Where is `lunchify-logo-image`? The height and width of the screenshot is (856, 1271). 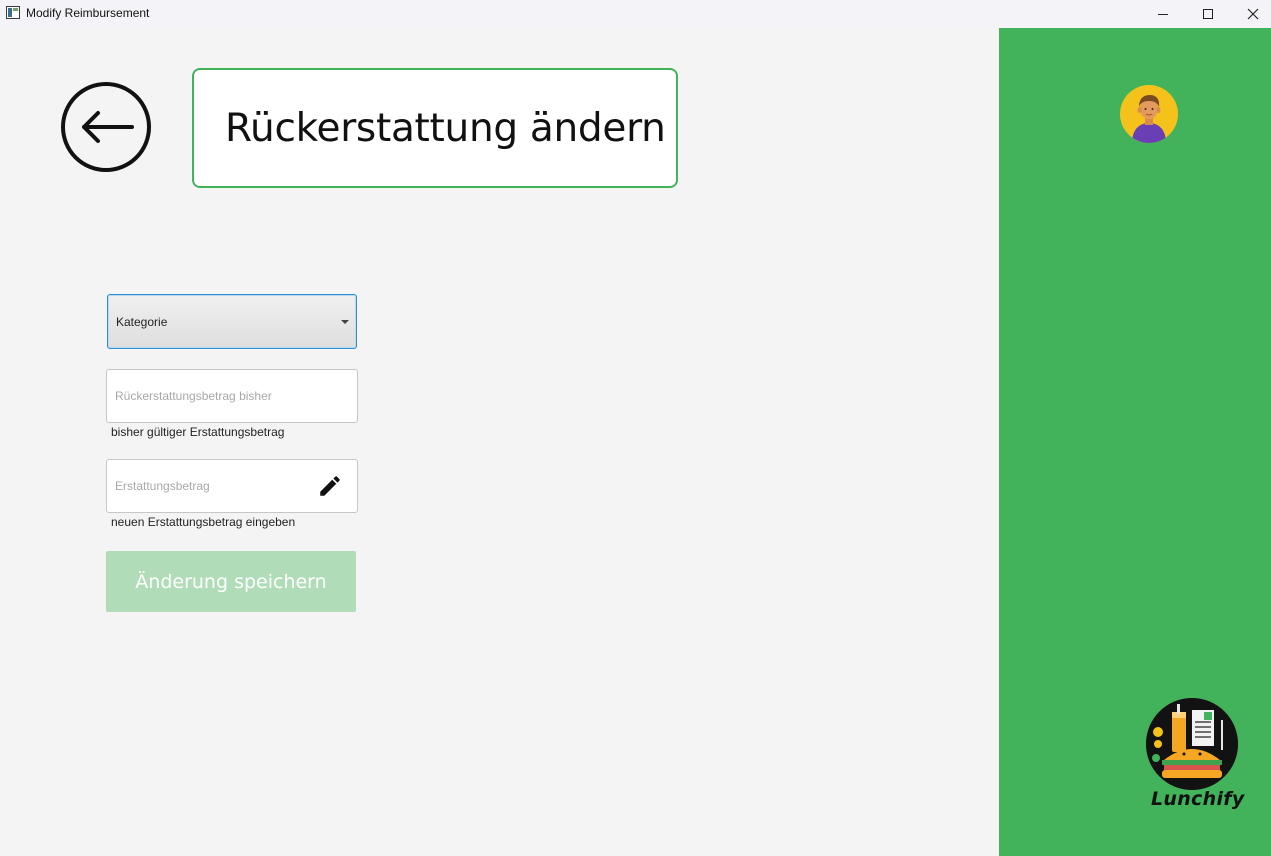
lunchify-logo-image is located at coordinates (1192, 744).